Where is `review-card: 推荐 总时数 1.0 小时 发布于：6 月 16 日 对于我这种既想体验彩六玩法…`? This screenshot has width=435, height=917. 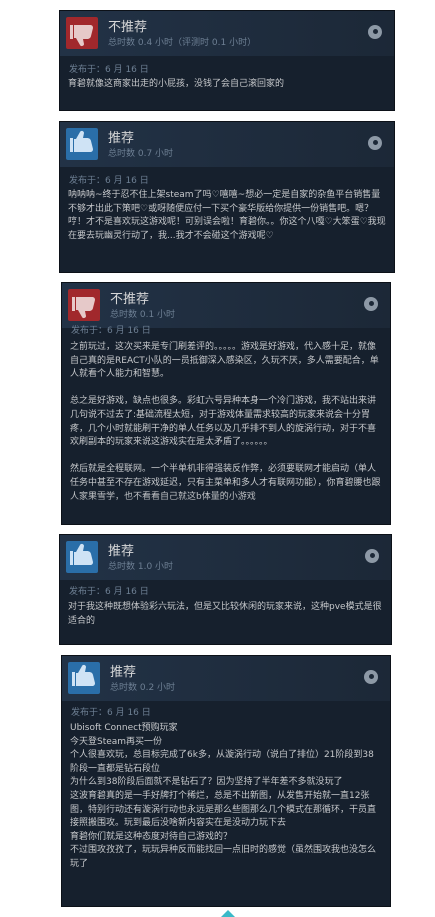 review-card: 推荐 总时数 1.0 小时 发布于：6 月 16 日 对于我这种既想体验彩六玩法… is located at coordinates (225, 589).